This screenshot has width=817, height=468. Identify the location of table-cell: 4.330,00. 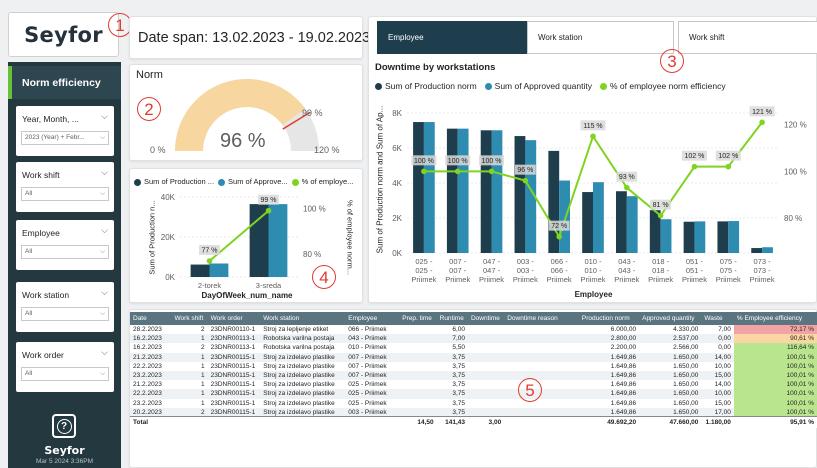
(686, 330).